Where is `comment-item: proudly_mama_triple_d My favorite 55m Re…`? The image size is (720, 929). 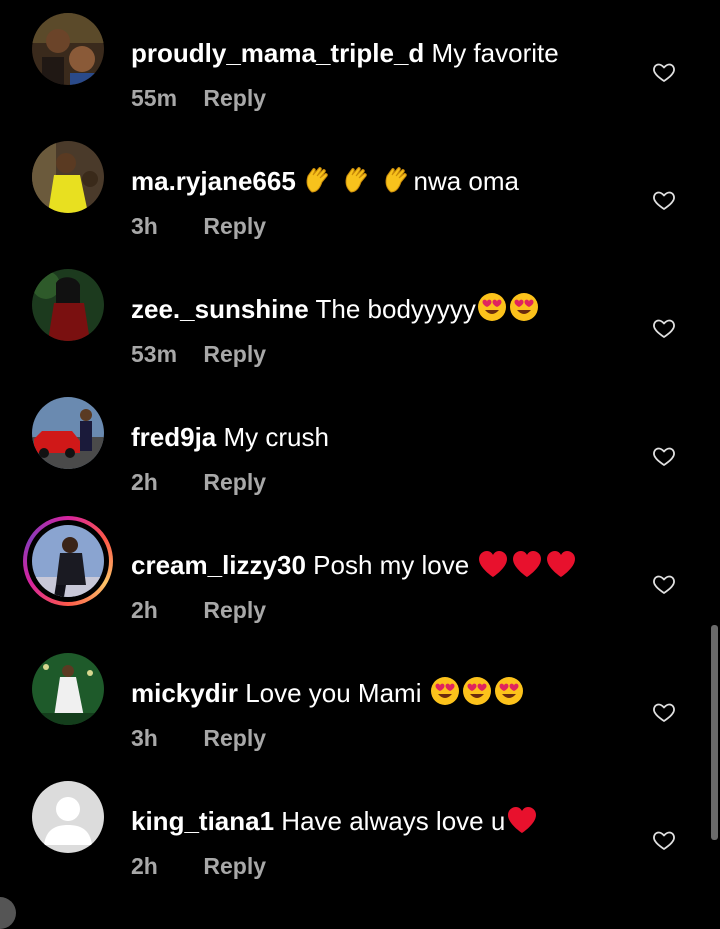
comment-item: proudly_mama_triple_d My favorite 55m Re… is located at coordinates (360, 64).